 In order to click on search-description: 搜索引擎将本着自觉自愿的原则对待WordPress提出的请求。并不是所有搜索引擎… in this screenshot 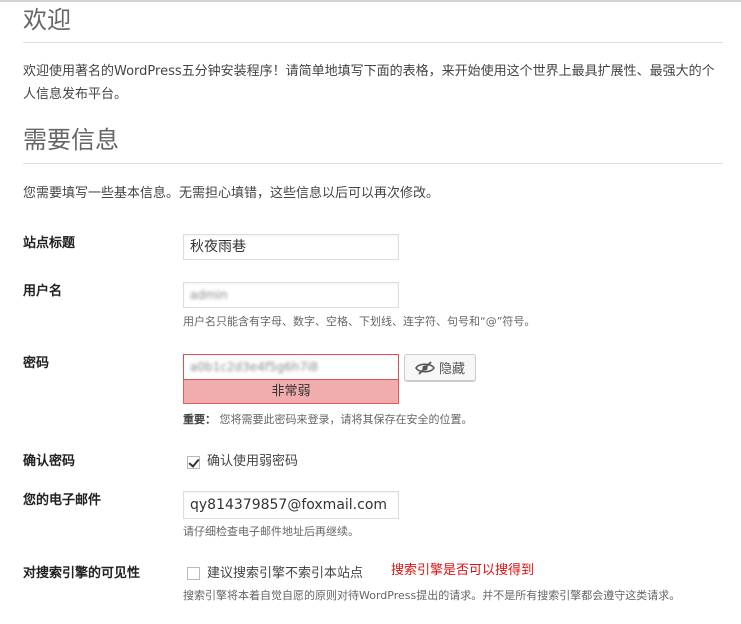, I will do `click(432, 595)`.